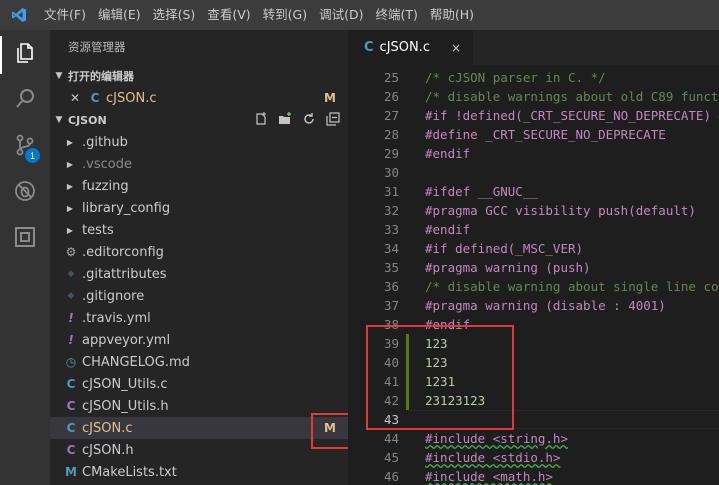 The image size is (719, 485). Describe the element at coordinates (391, 77) in the screenshot. I see `line-number: 25` at that location.